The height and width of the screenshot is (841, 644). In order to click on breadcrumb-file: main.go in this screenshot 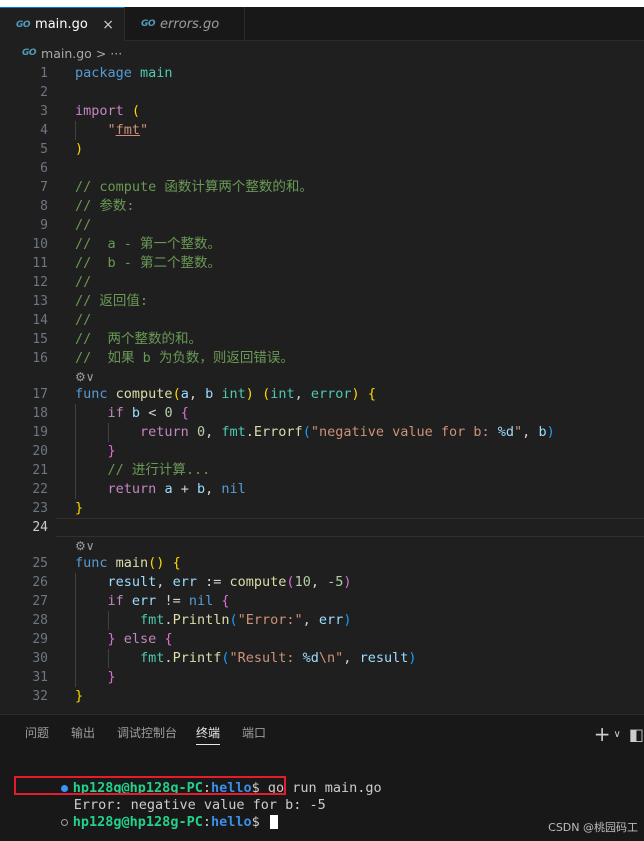, I will do `click(66, 53)`.